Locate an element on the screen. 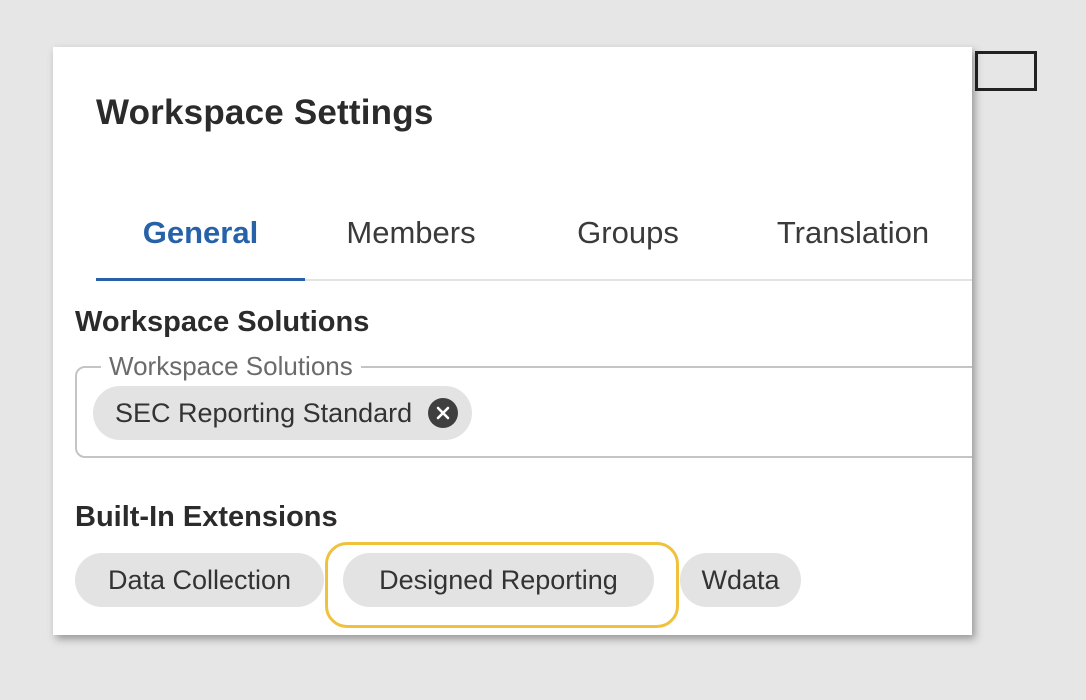 This screenshot has height=700, width=1086. active-tab-indicator is located at coordinates (200, 279).